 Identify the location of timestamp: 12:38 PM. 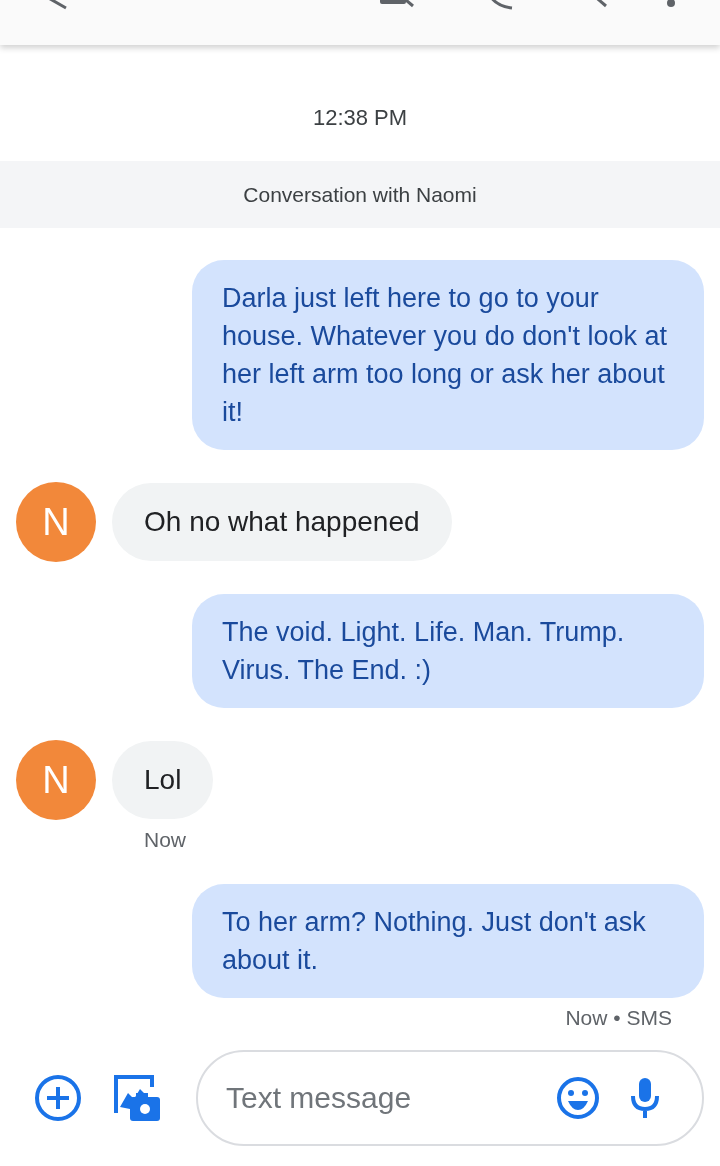
(360, 118).